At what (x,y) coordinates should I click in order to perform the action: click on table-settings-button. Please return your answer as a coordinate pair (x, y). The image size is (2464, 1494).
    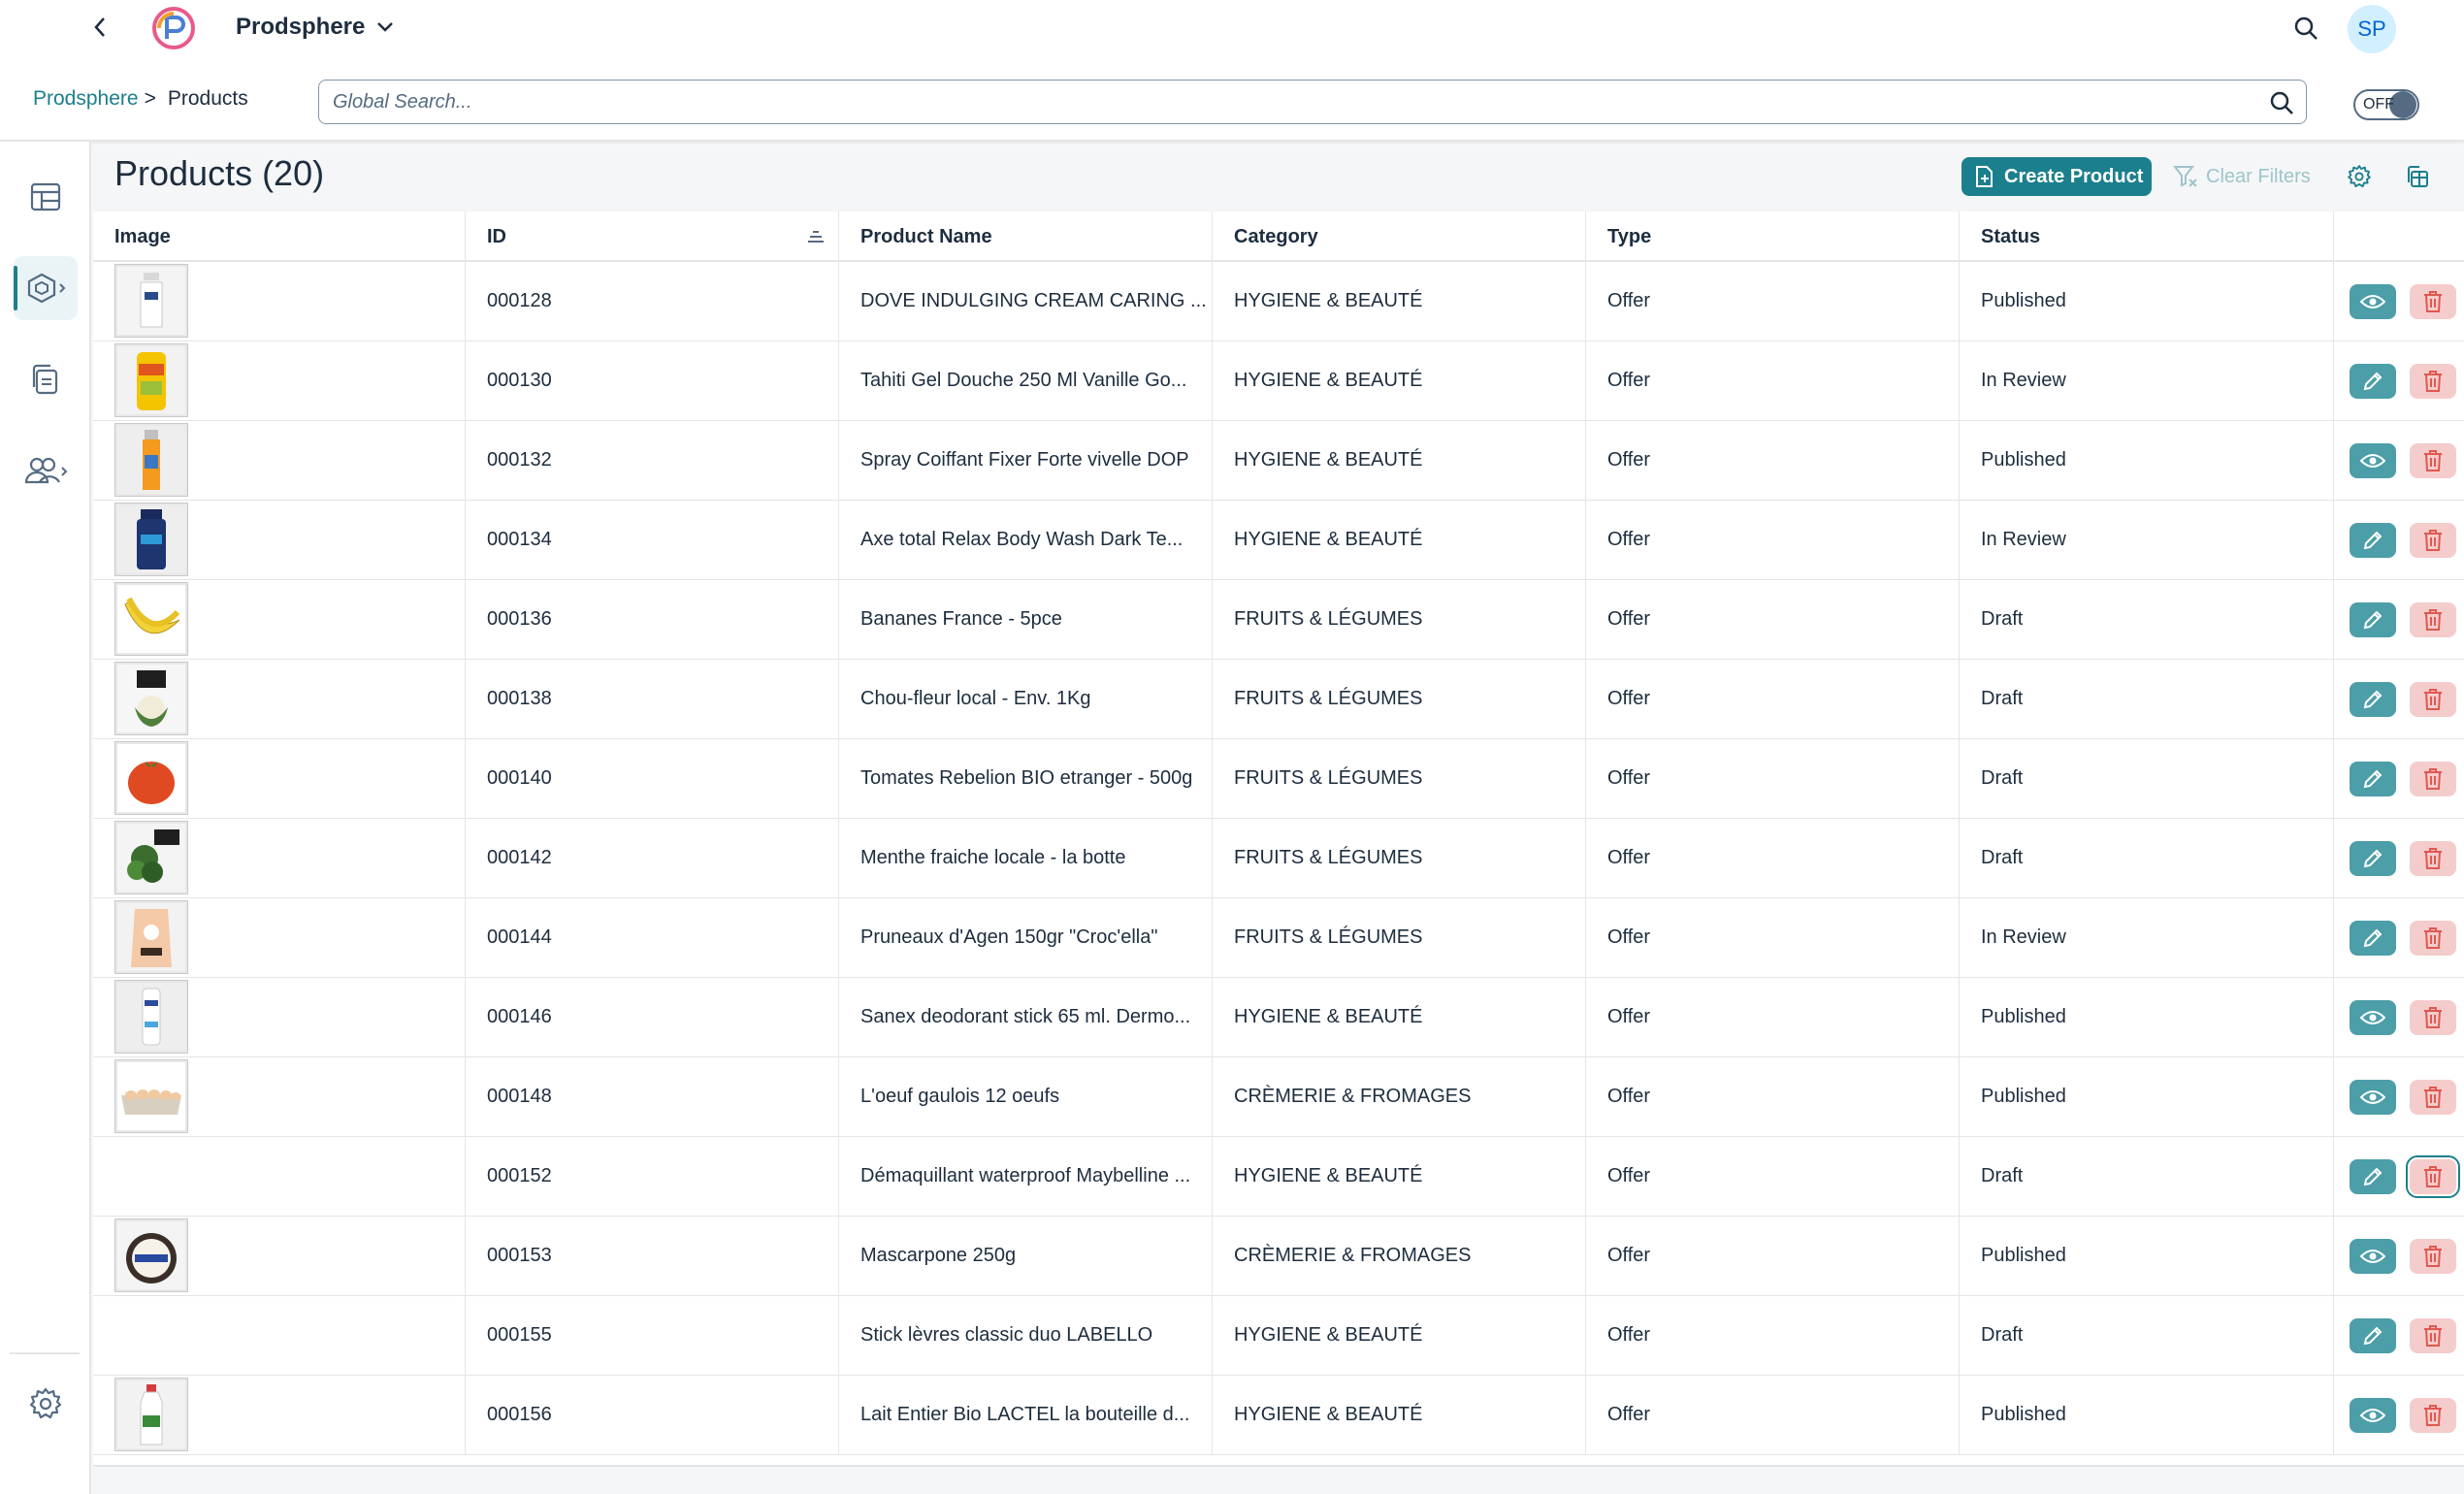
    Looking at the image, I should click on (2359, 176).